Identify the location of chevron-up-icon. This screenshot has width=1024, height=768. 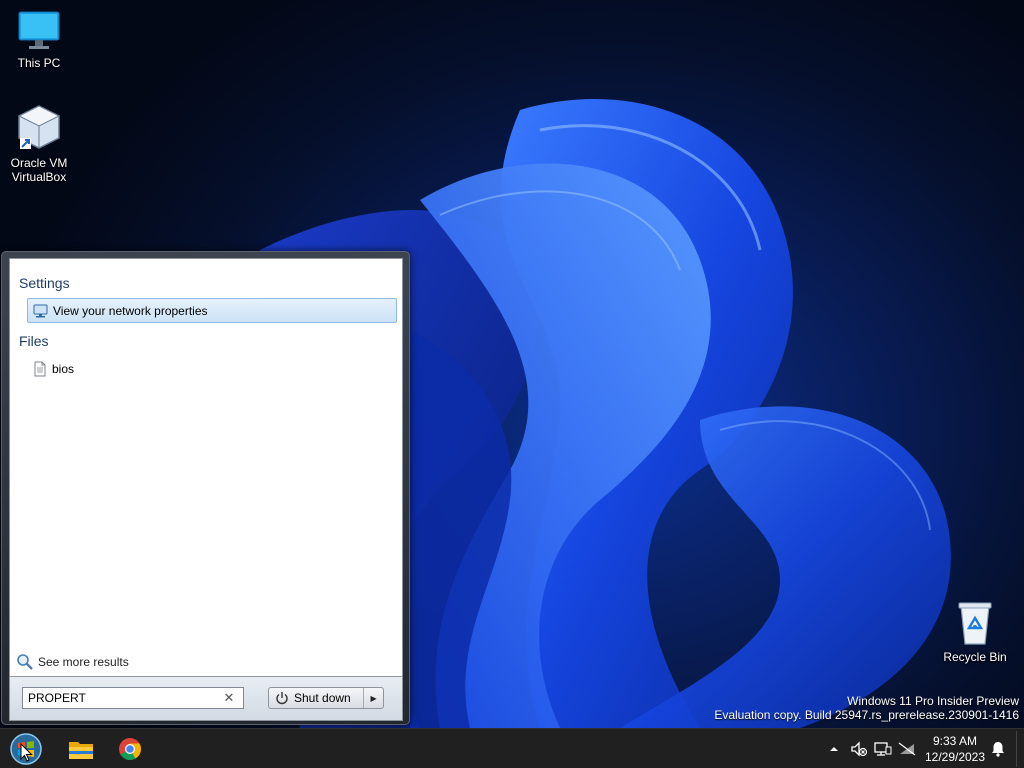
(834, 749).